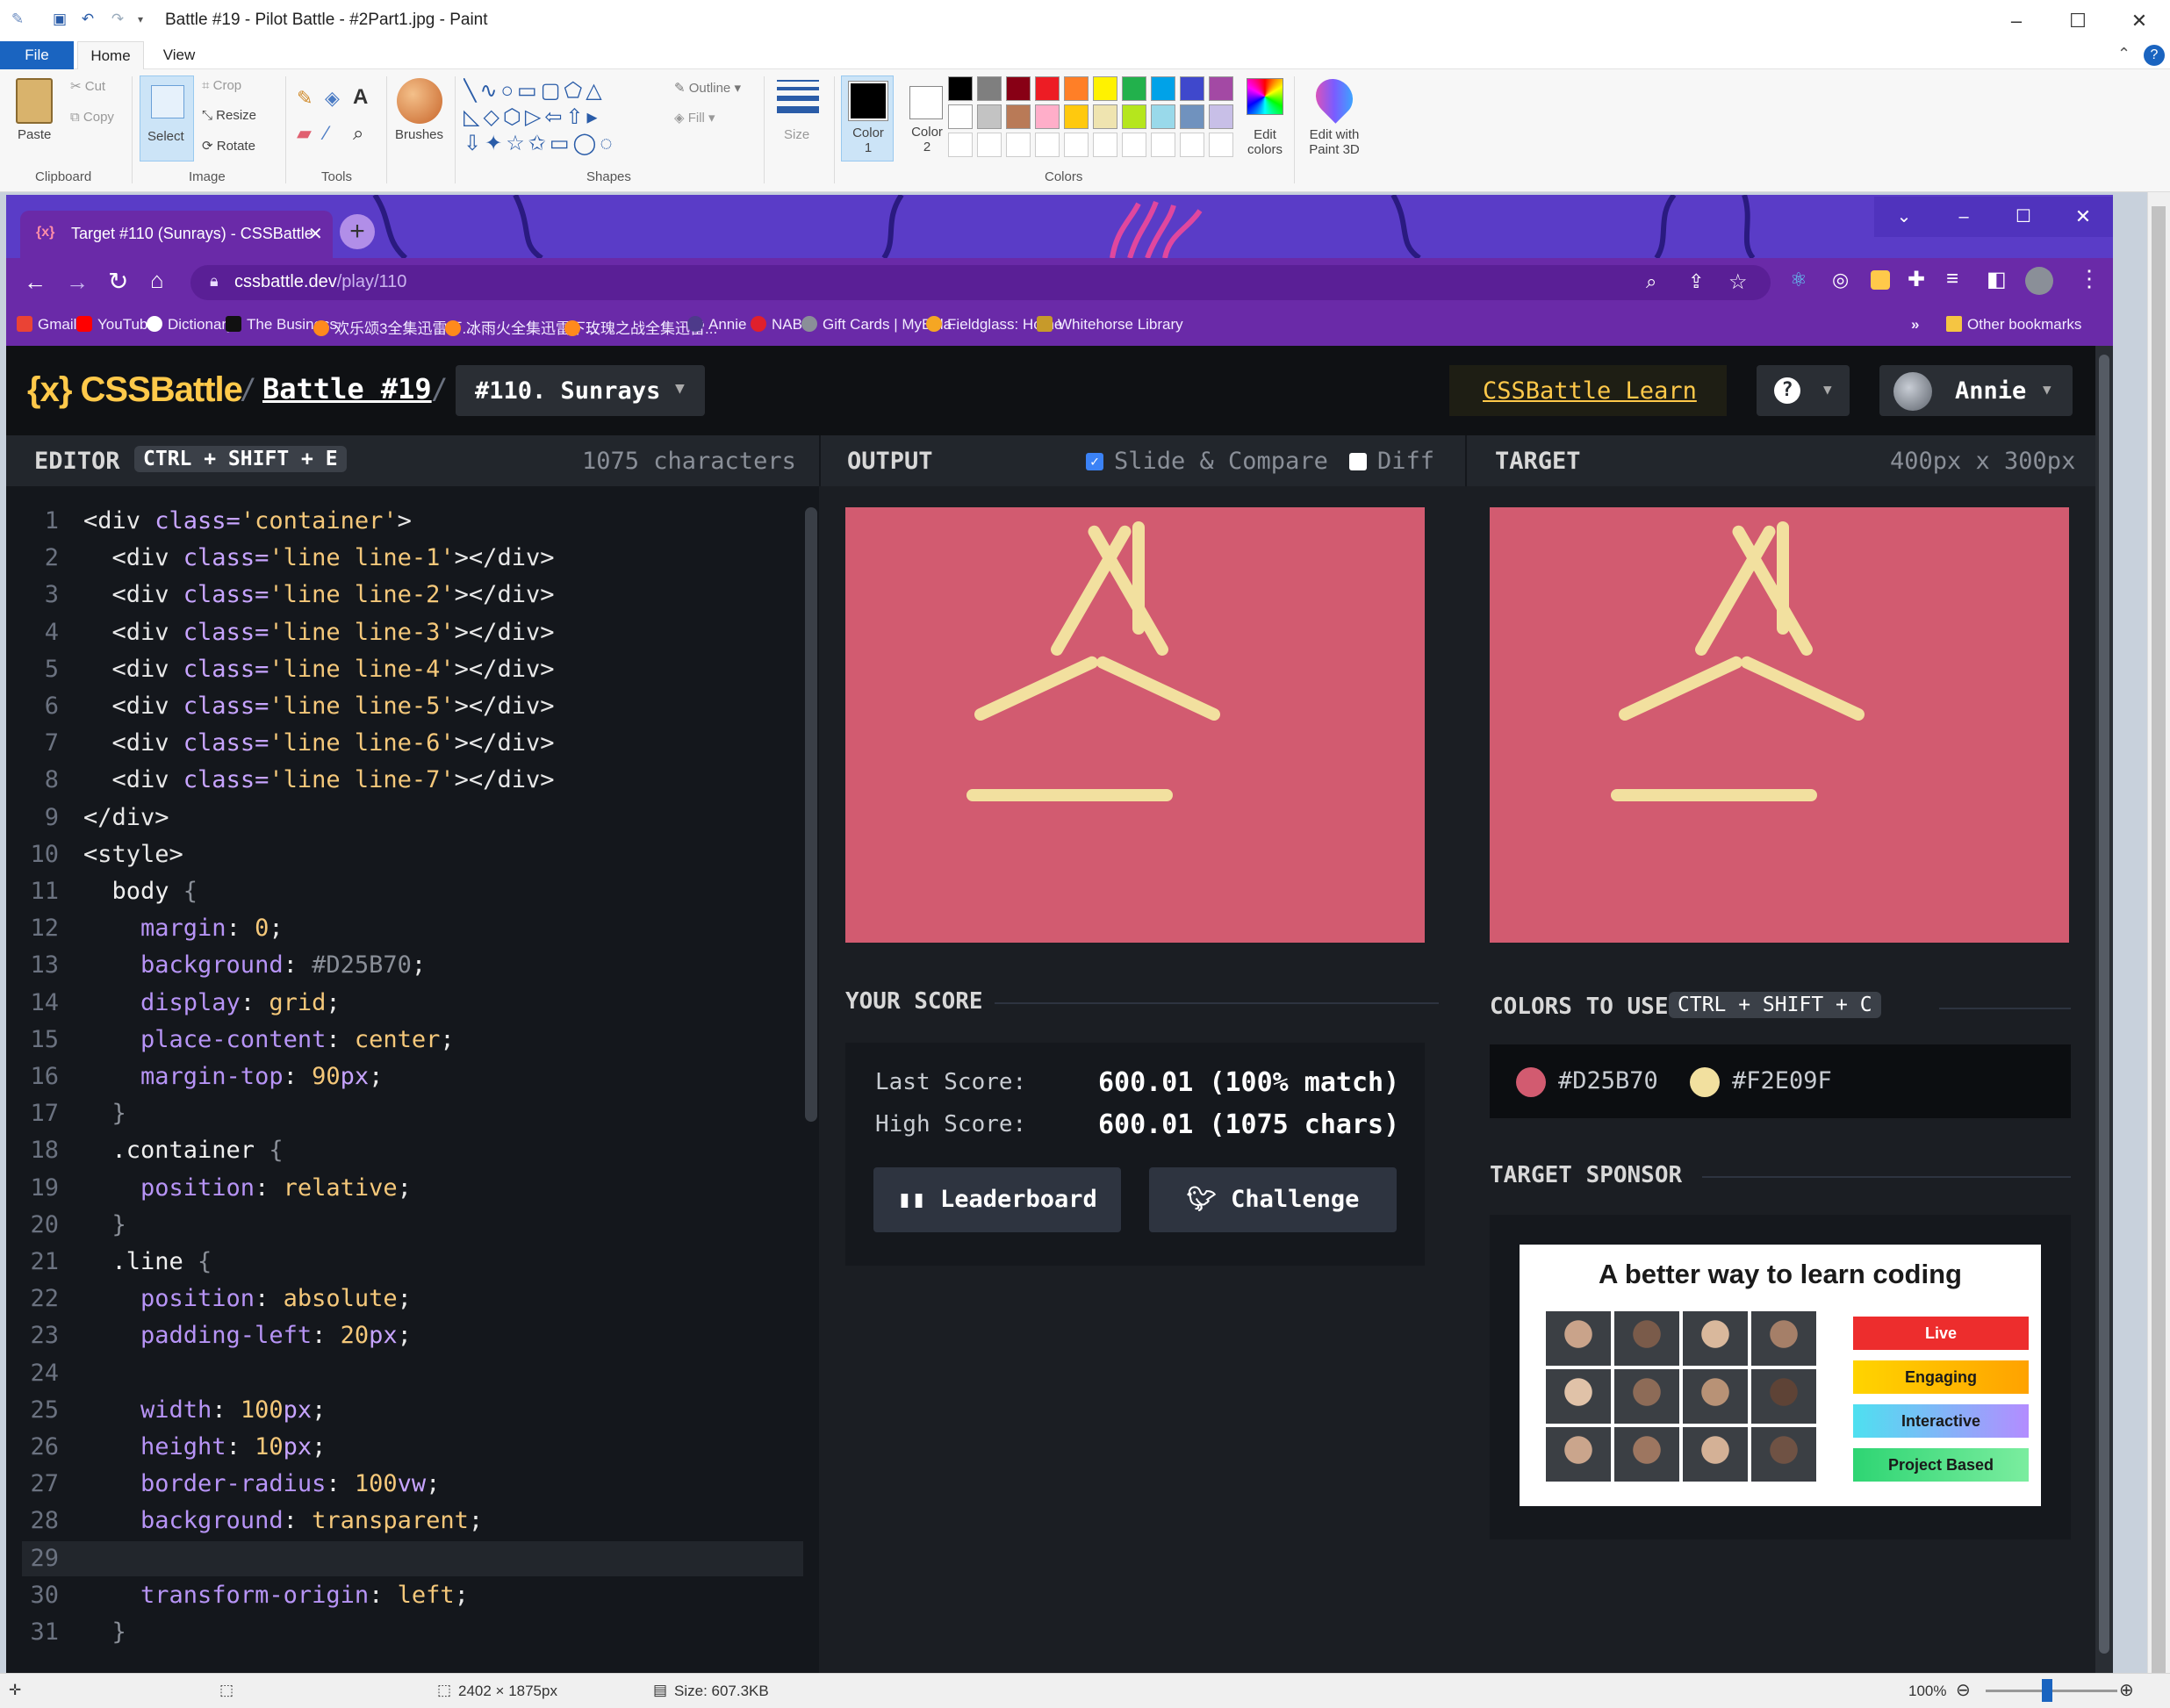  Describe the element at coordinates (316, 234) in the screenshot. I see `tab-close-icon: ✕` at that location.